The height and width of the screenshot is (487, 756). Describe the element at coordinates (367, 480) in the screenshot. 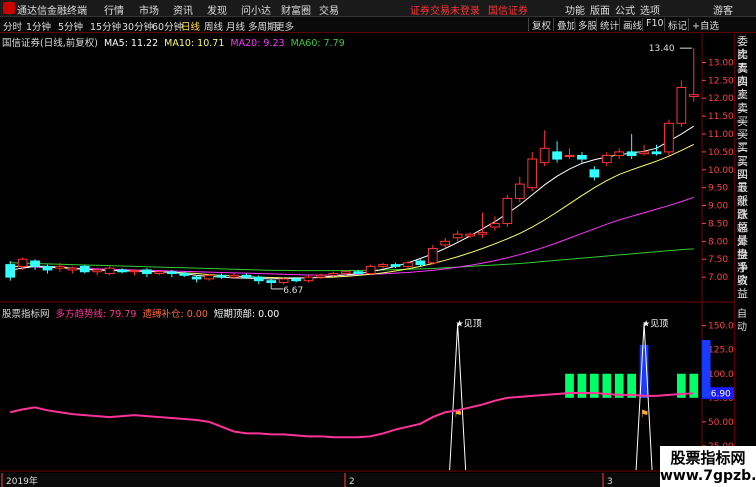

I see `date-axis` at that location.